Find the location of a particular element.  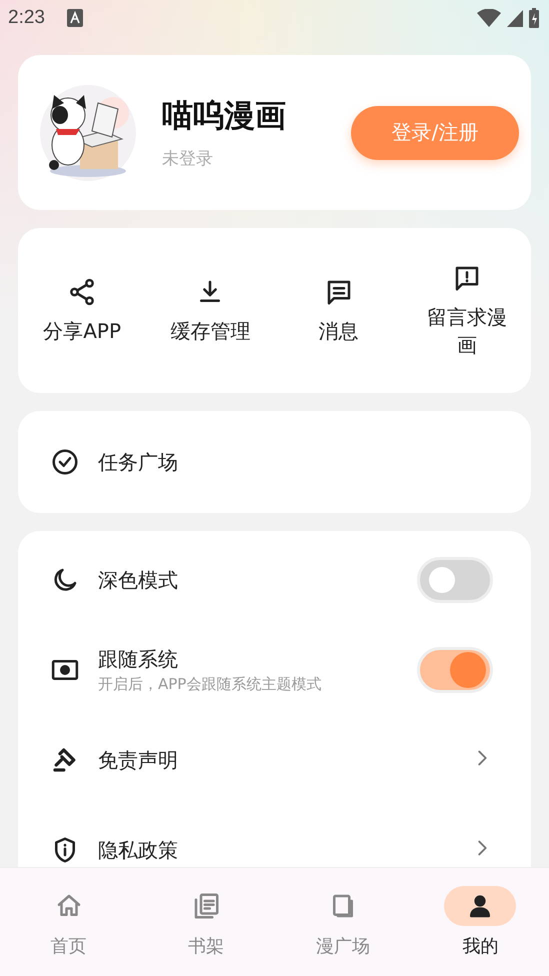

nav-label: 我的 is located at coordinates (480, 946).